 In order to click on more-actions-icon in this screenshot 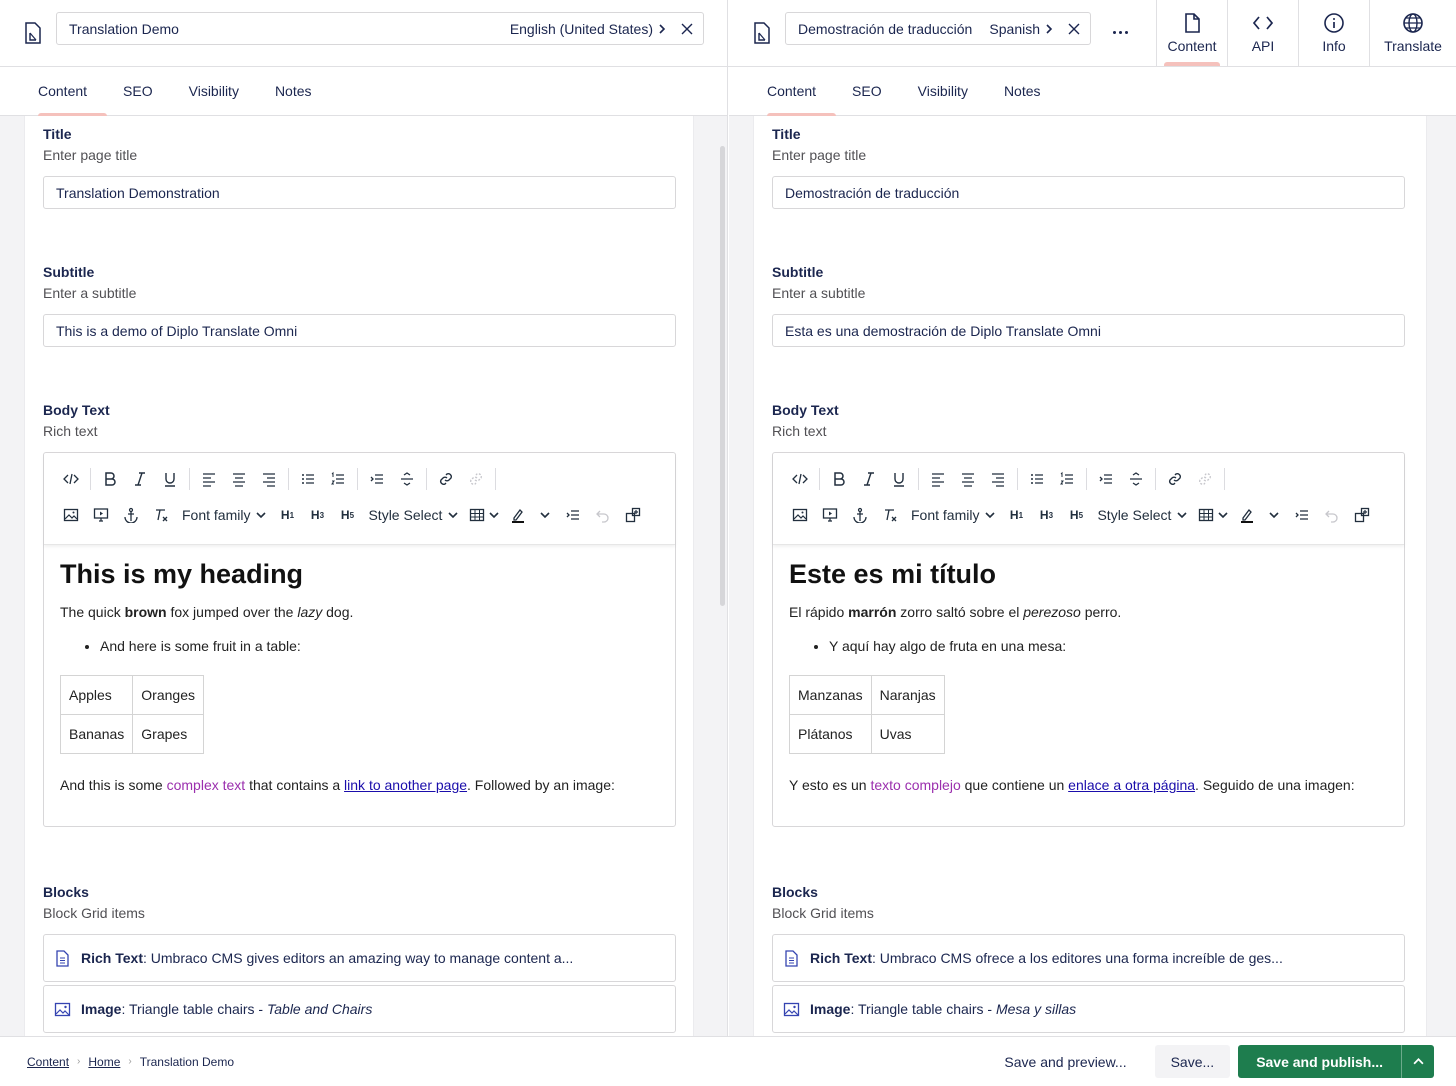, I will do `click(1120, 32)`.